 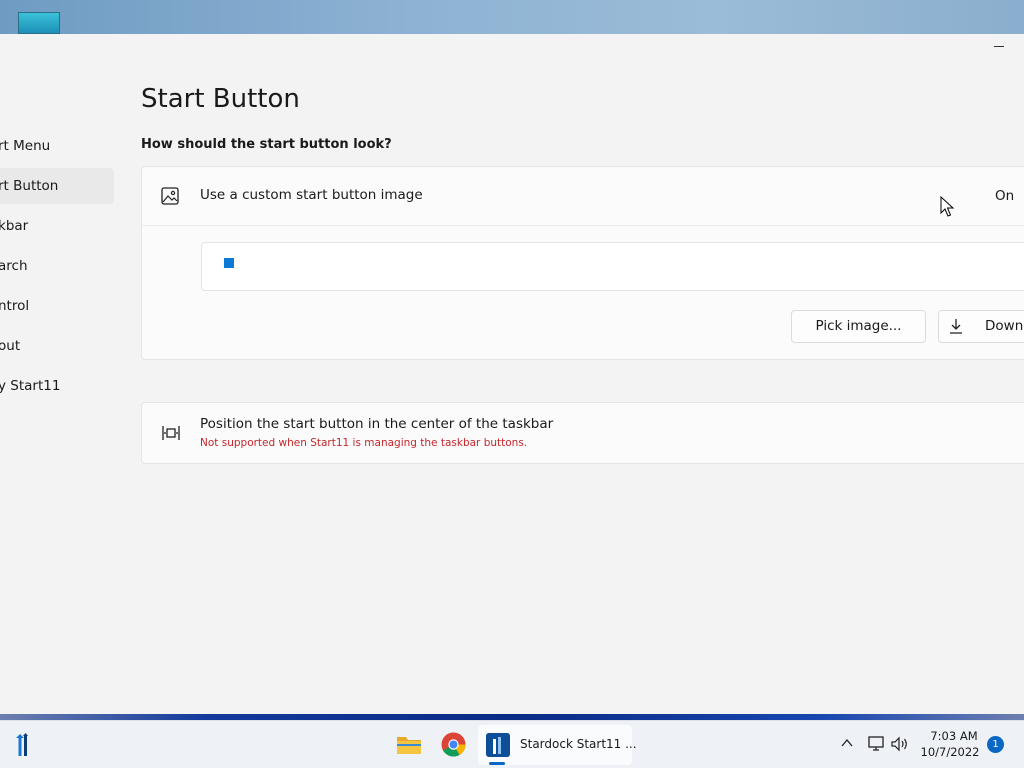 I want to click on chevron-up-icon, so click(x=847, y=743).